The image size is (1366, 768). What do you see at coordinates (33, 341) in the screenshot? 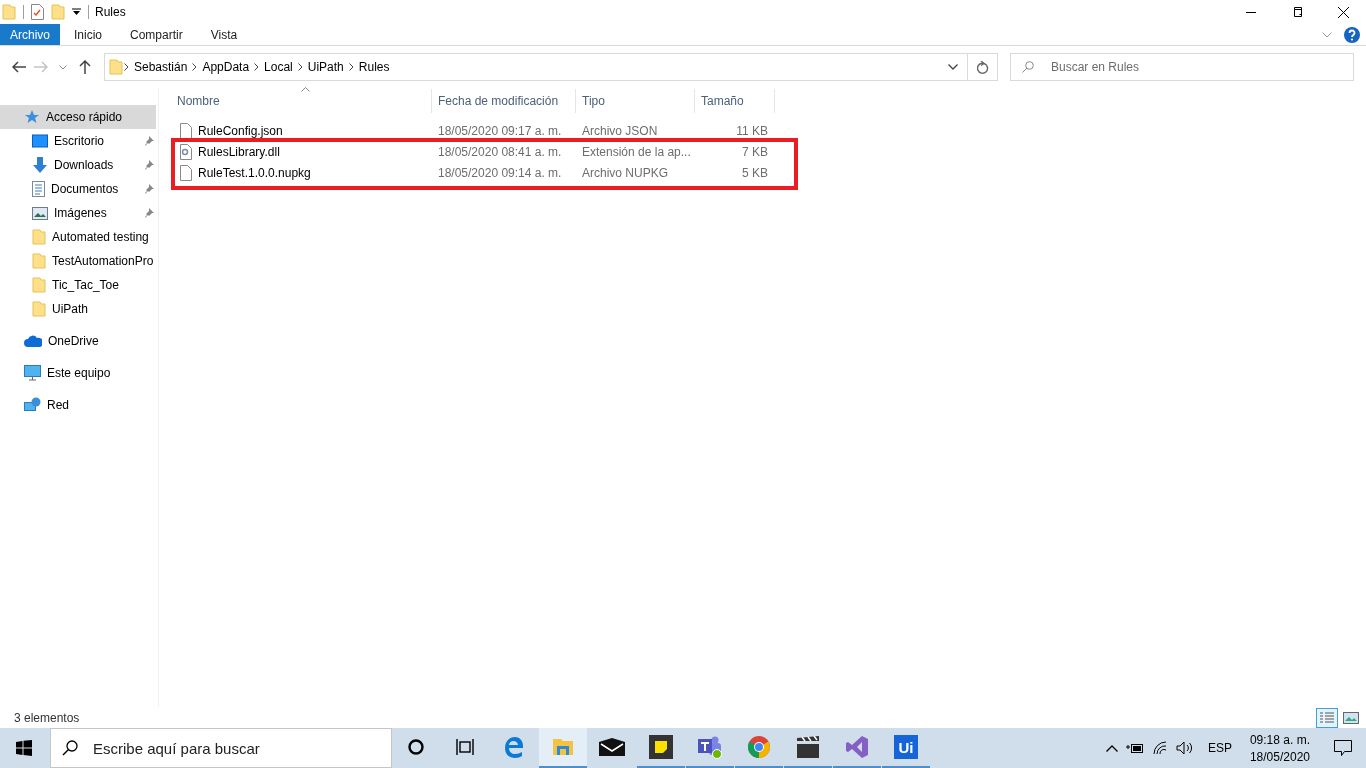
I see `cloud-icon` at bounding box center [33, 341].